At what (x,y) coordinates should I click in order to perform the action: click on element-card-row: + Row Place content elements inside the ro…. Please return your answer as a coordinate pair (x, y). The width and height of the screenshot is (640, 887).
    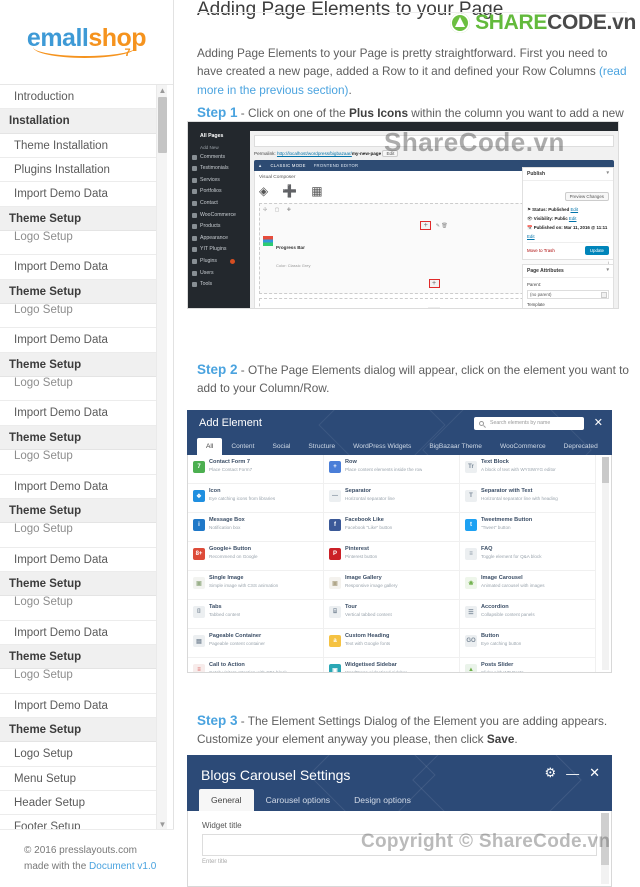
    Looking at the image, I should click on (392, 469).